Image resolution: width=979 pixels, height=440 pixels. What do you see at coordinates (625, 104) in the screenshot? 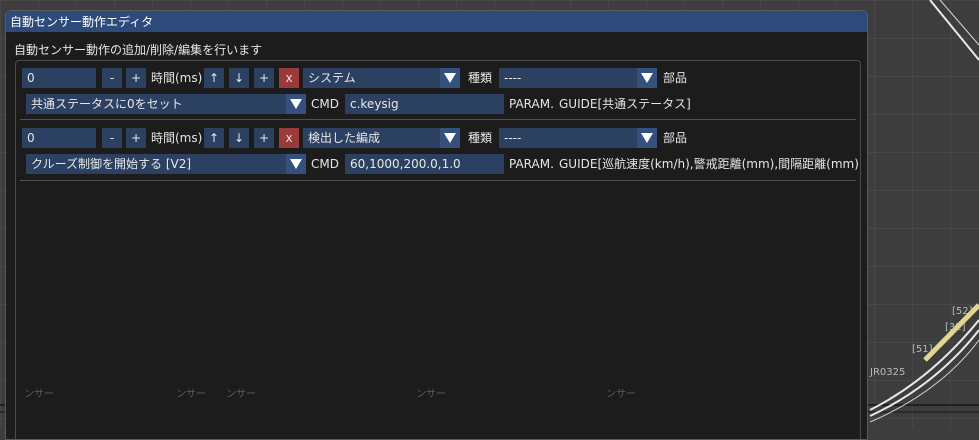
I see `param-guide: GUIDE[共通ステータス]` at bounding box center [625, 104].